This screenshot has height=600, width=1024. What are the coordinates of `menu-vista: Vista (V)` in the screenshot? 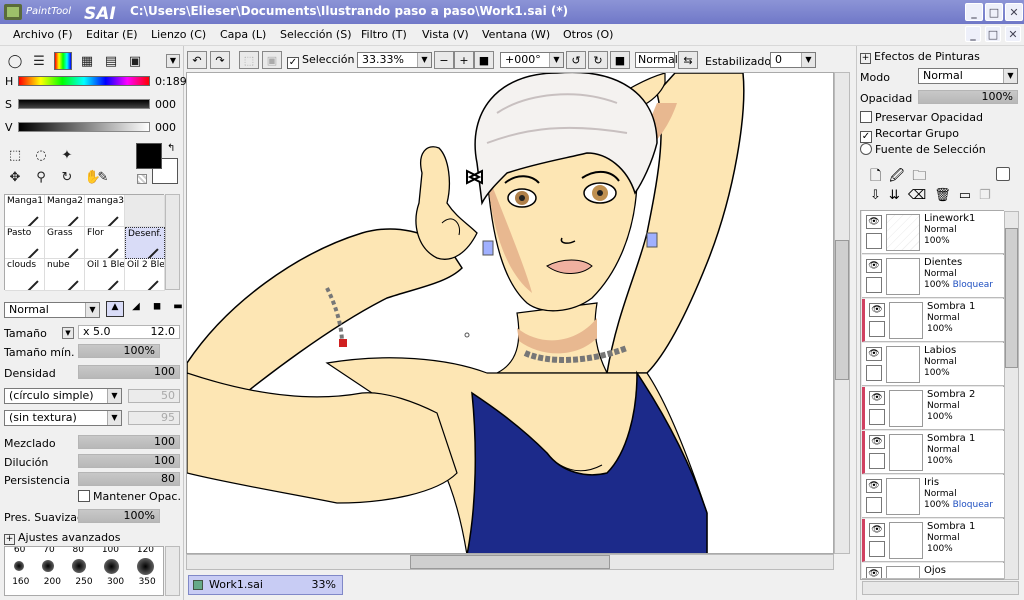 It's located at (445, 34).